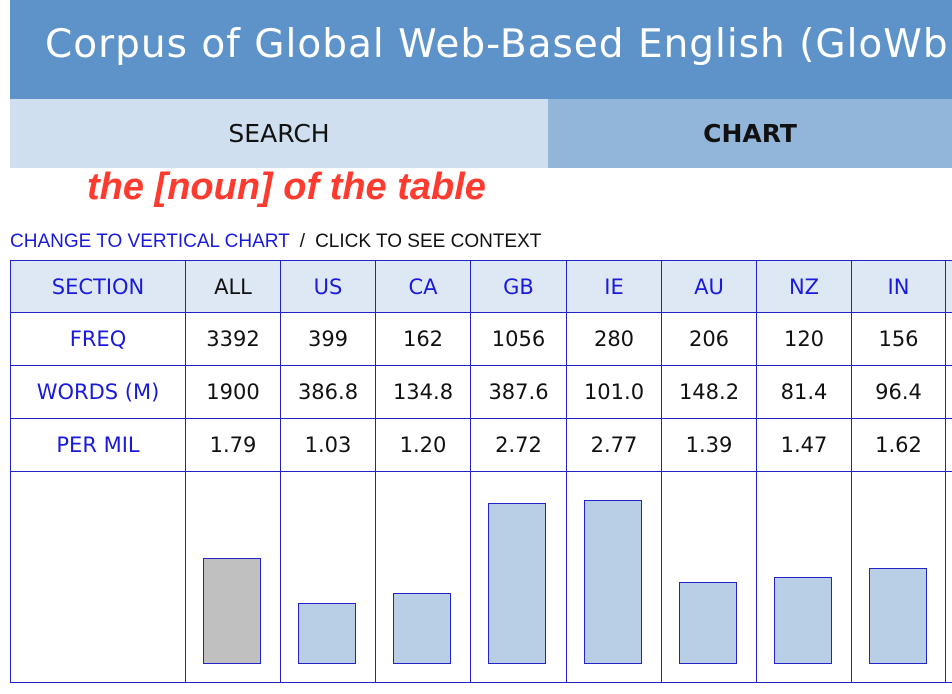 Image resolution: width=952 pixels, height=694 pixels. I want to click on freq-cell-ca: 162, so click(423, 339).